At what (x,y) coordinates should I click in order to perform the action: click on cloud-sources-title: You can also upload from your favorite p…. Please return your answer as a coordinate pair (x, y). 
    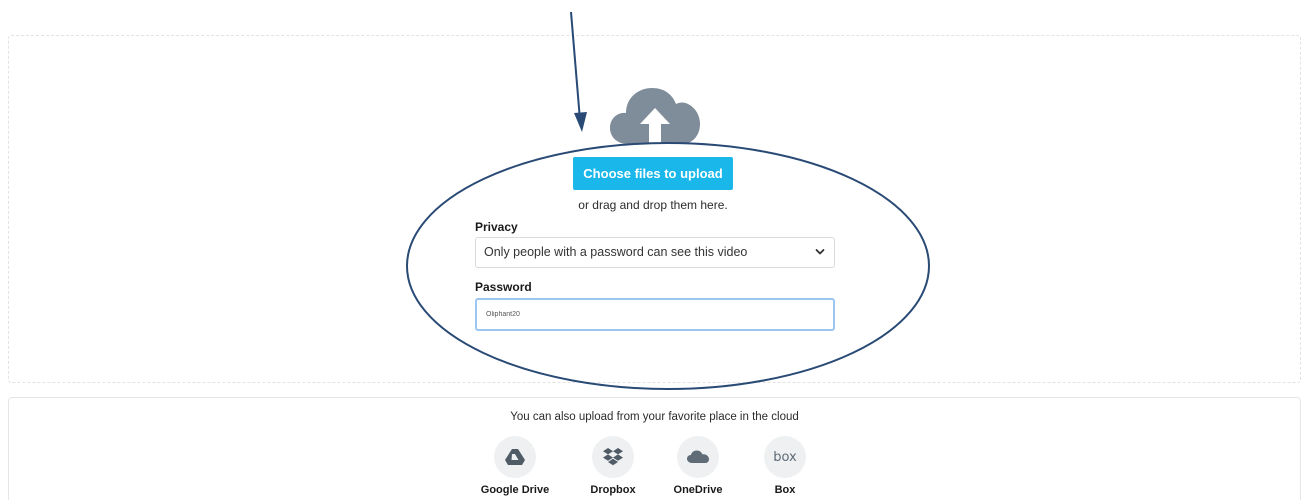
    Looking at the image, I should click on (654, 417).